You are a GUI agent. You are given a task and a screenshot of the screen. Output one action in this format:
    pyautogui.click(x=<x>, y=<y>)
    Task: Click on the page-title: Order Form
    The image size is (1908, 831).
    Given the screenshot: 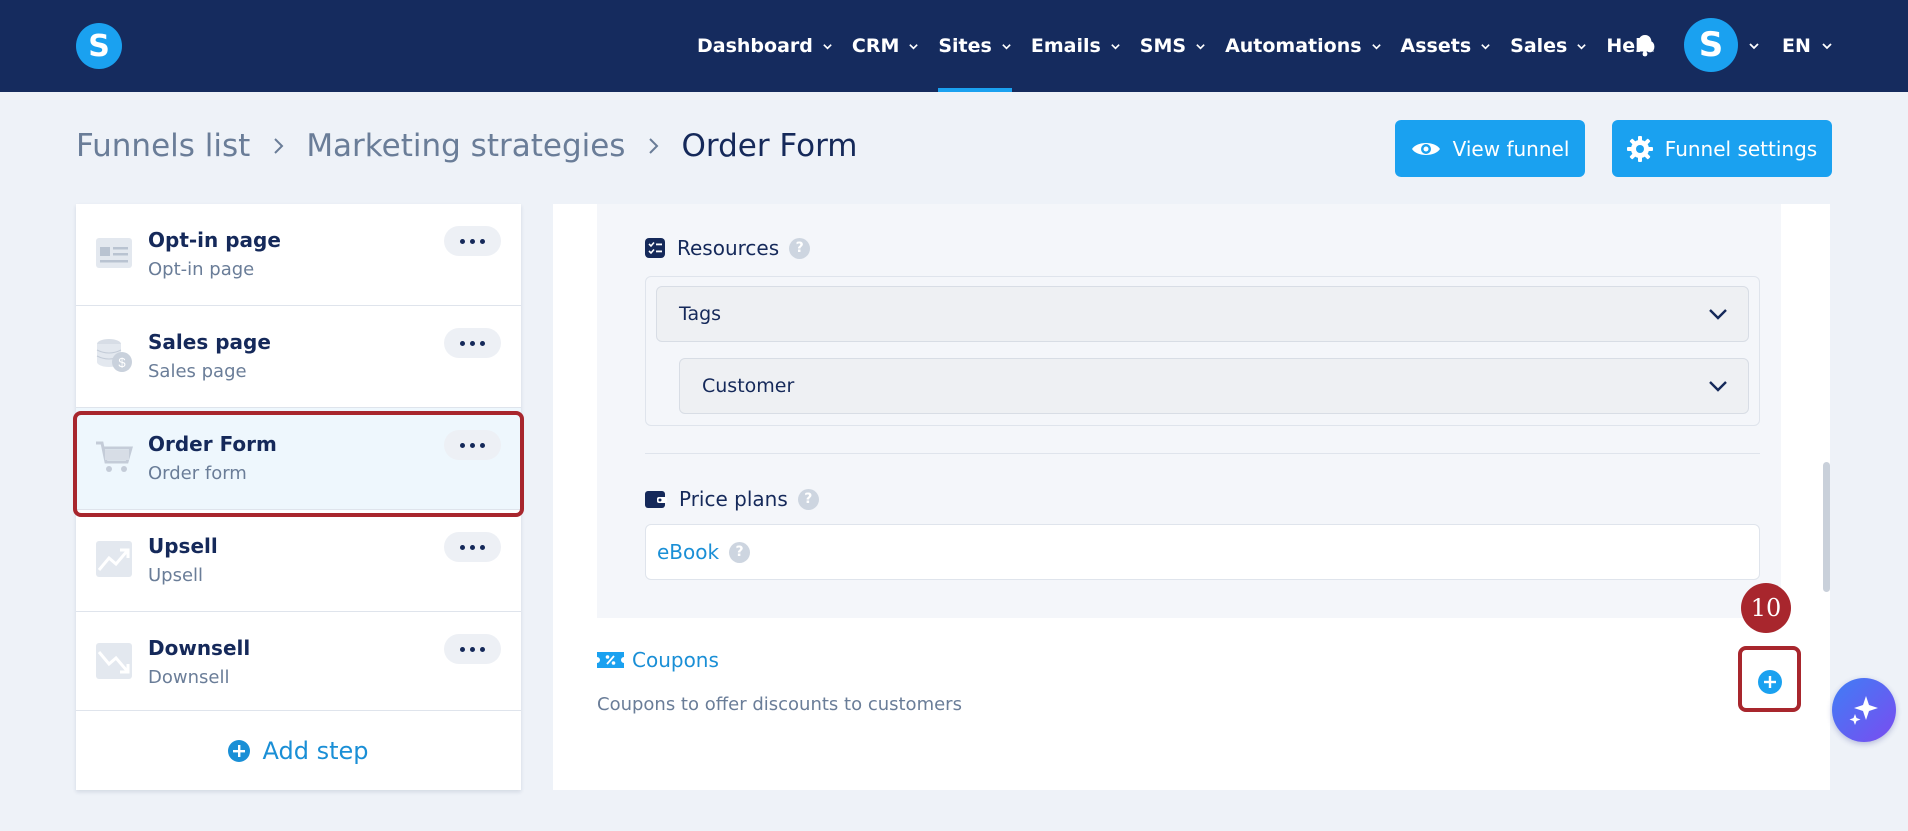 What is the action you would take?
    pyautogui.click(x=769, y=146)
    